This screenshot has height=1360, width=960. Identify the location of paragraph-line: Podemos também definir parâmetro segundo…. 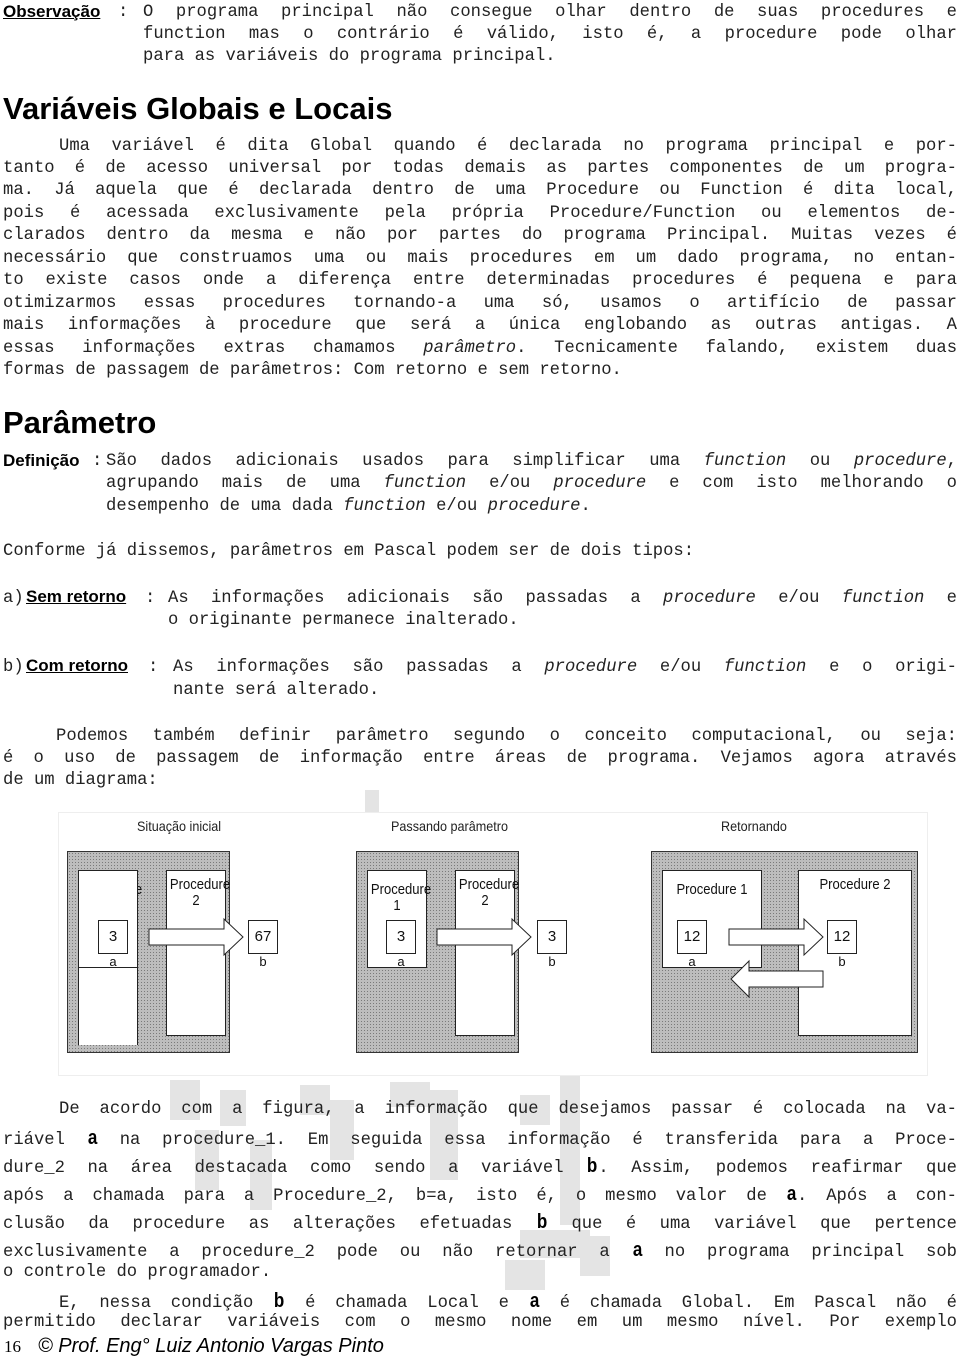
(506, 736).